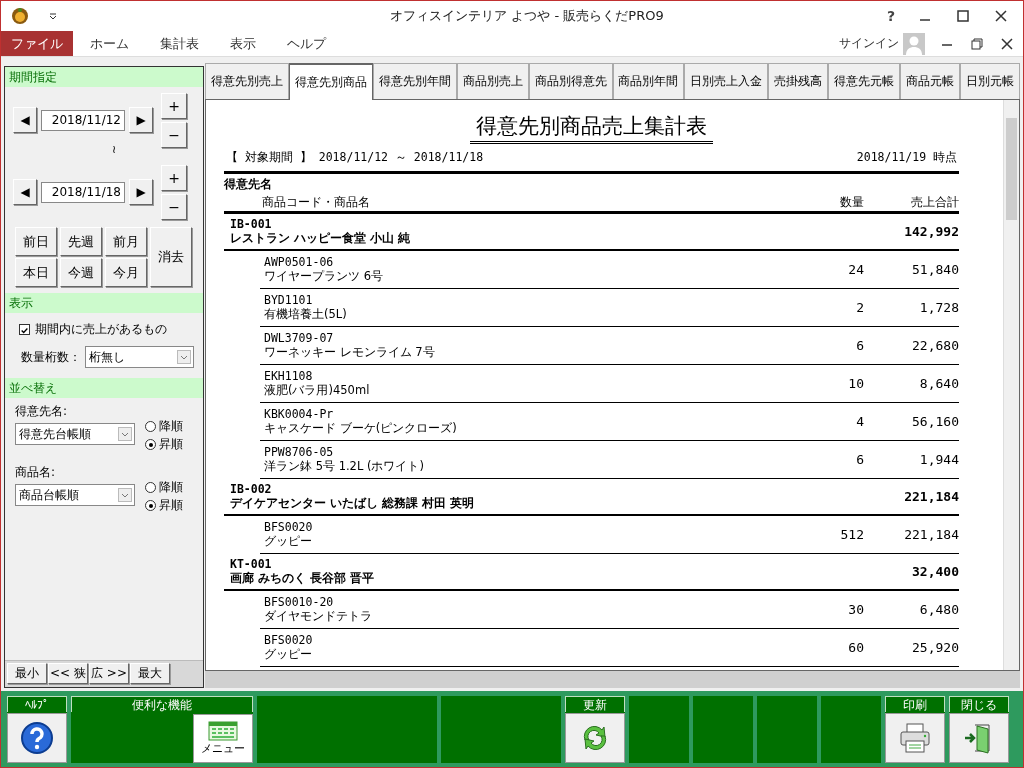 The width and height of the screenshot is (1024, 768). I want to click on report-tab: 得意先別商品, so click(330, 81).